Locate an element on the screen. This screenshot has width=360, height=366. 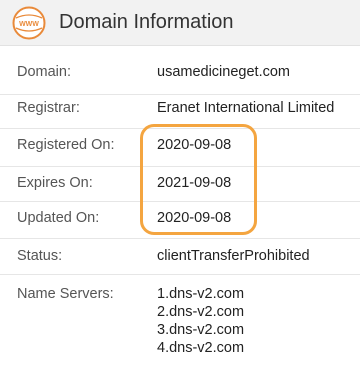
registrar-label: Registrar: is located at coordinates (48, 108).